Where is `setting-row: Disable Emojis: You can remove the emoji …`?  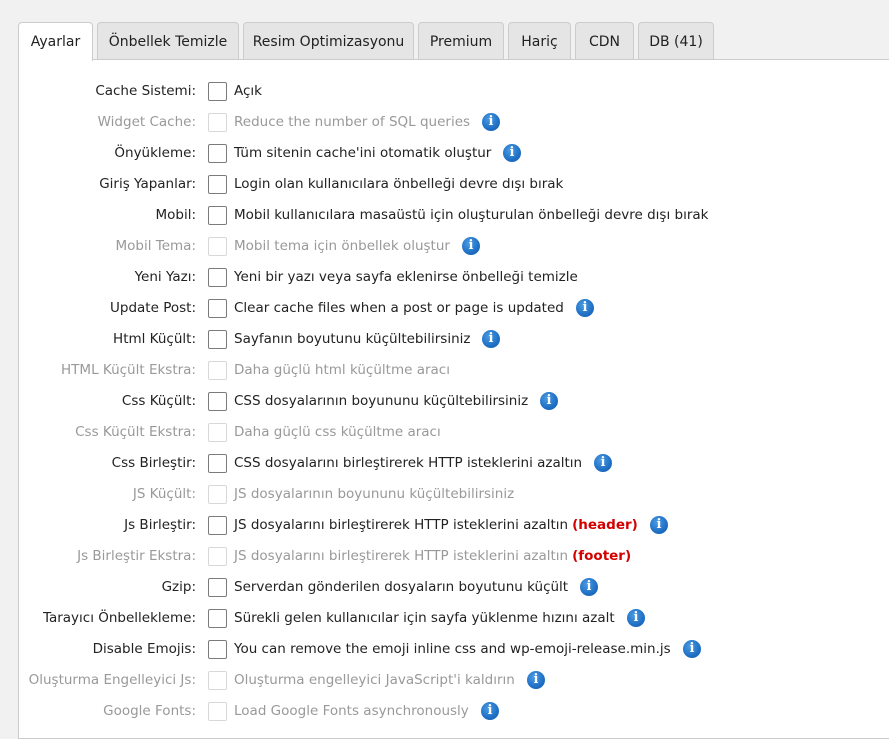
setting-row: Disable Emojis: You can remove the emoji … is located at coordinates (444, 649).